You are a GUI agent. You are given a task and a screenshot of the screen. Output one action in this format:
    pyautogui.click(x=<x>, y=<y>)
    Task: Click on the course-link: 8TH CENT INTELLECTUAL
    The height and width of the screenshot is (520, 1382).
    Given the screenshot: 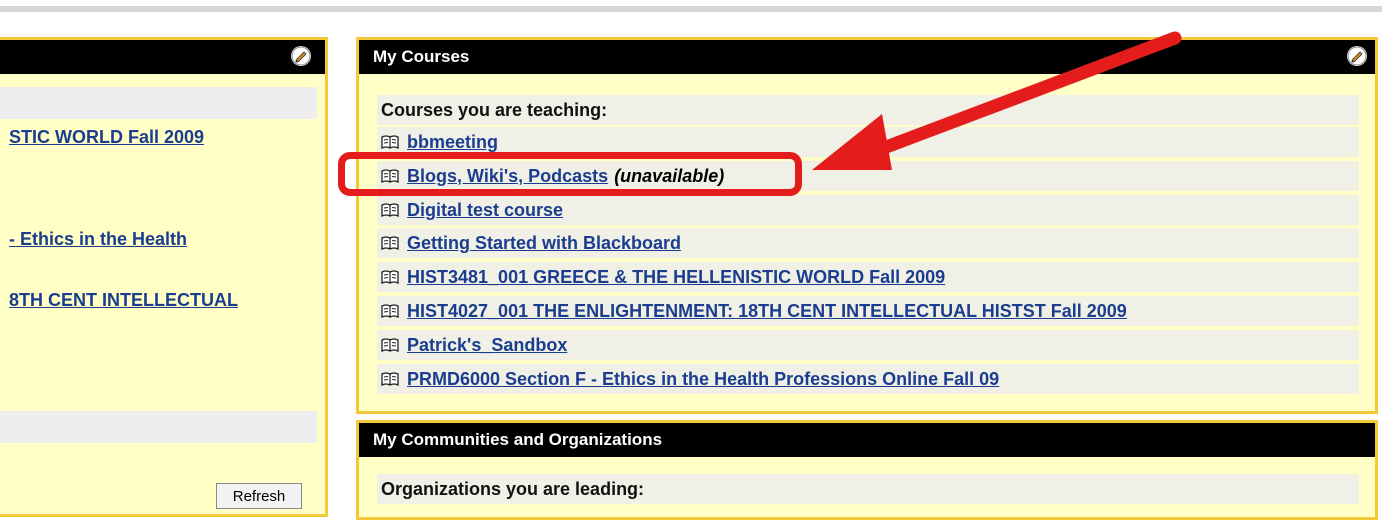 What is the action you would take?
    pyautogui.click(x=123, y=300)
    